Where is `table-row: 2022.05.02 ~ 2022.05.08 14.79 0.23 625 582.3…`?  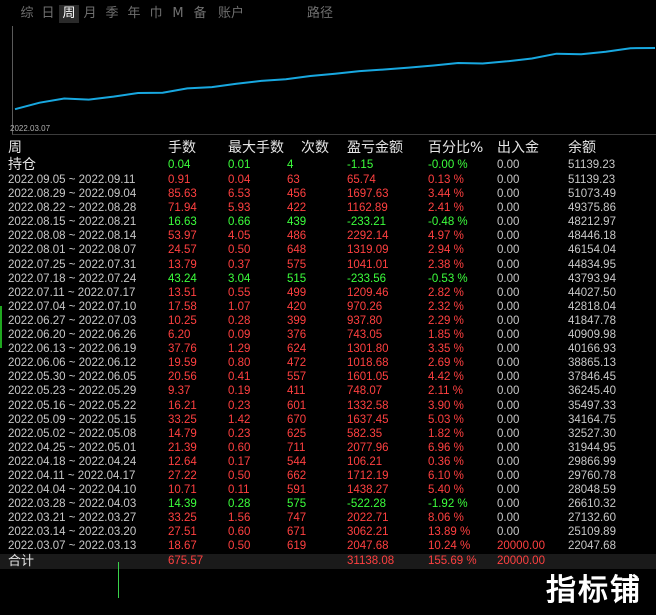
table-row: 2022.05.02 ~ 2022.05.08 14.79 0.23 625 582.3… is located at coordinates (328, 434).